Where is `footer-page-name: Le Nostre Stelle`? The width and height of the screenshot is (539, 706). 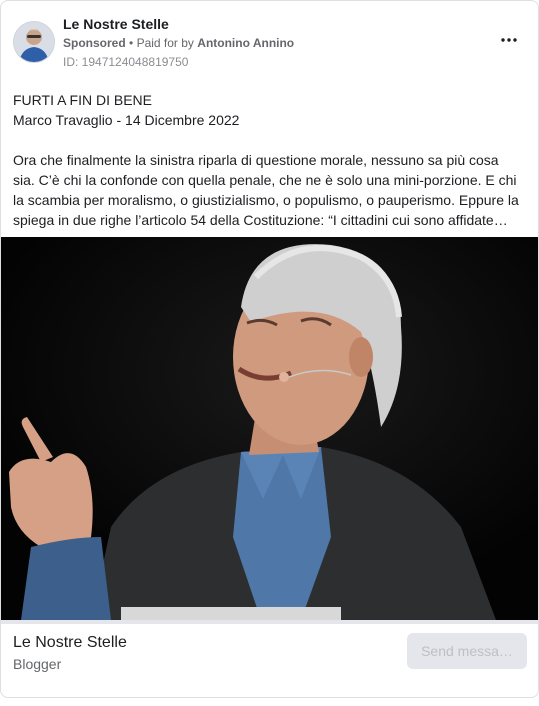
footer-page-name: Le Nostre Stelle is located at coordinates (70, 643).